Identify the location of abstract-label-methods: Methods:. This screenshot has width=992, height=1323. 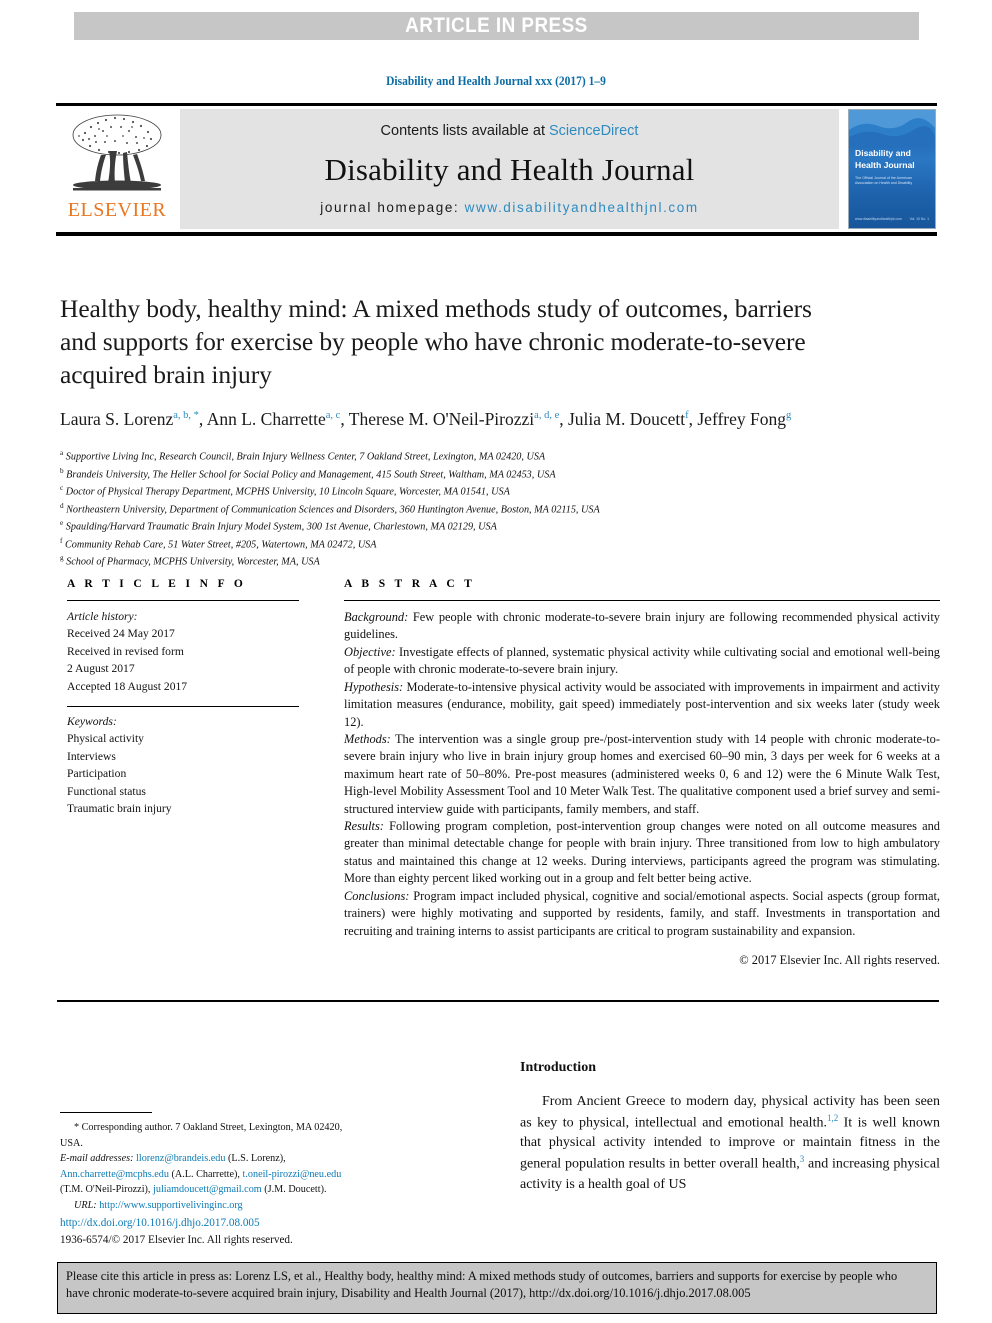
(367, 738).